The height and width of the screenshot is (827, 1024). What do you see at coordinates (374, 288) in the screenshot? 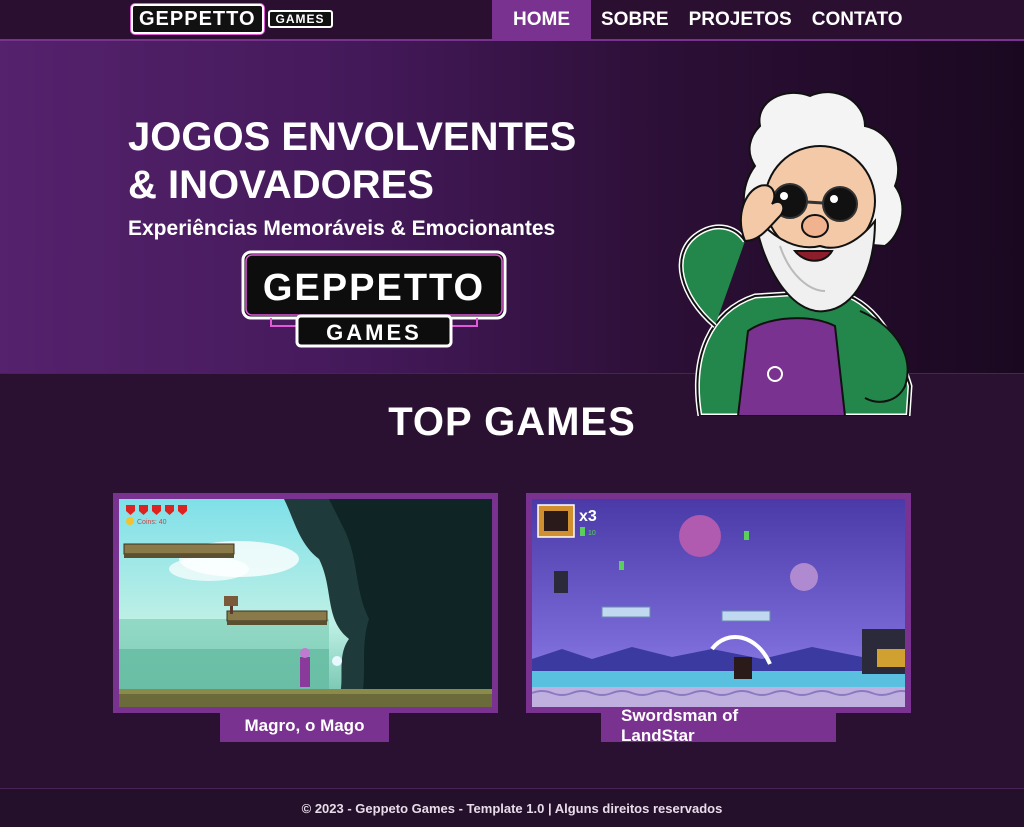
I see `hero-logo-main: GEPPETTO` at bounding box center [374, 288].